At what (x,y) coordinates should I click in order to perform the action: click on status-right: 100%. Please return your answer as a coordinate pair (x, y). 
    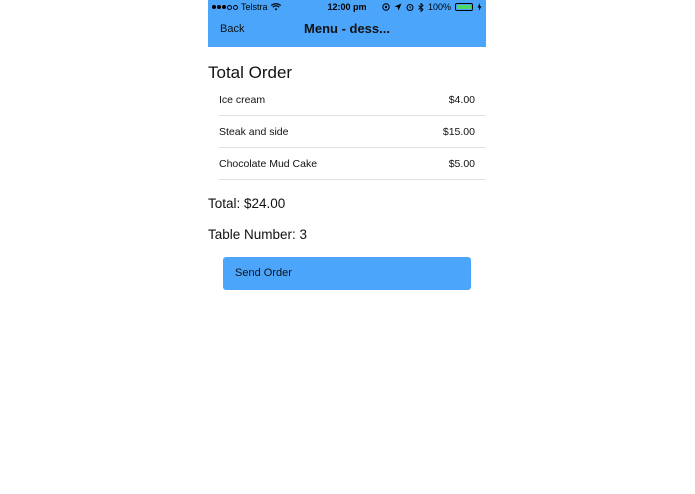
    Looking at the image, I should click on (432, 7).